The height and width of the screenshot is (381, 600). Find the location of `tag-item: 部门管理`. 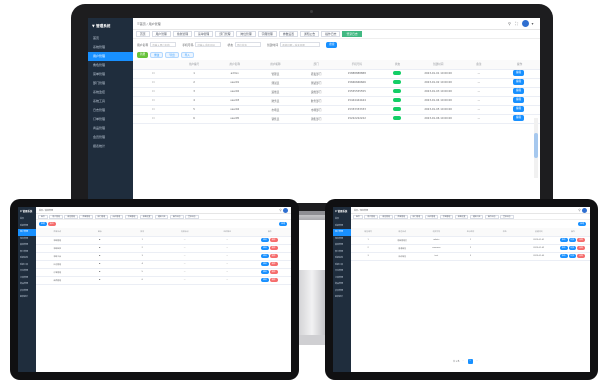

tag-item: 部门管理 is located at coordinates (101, 216).